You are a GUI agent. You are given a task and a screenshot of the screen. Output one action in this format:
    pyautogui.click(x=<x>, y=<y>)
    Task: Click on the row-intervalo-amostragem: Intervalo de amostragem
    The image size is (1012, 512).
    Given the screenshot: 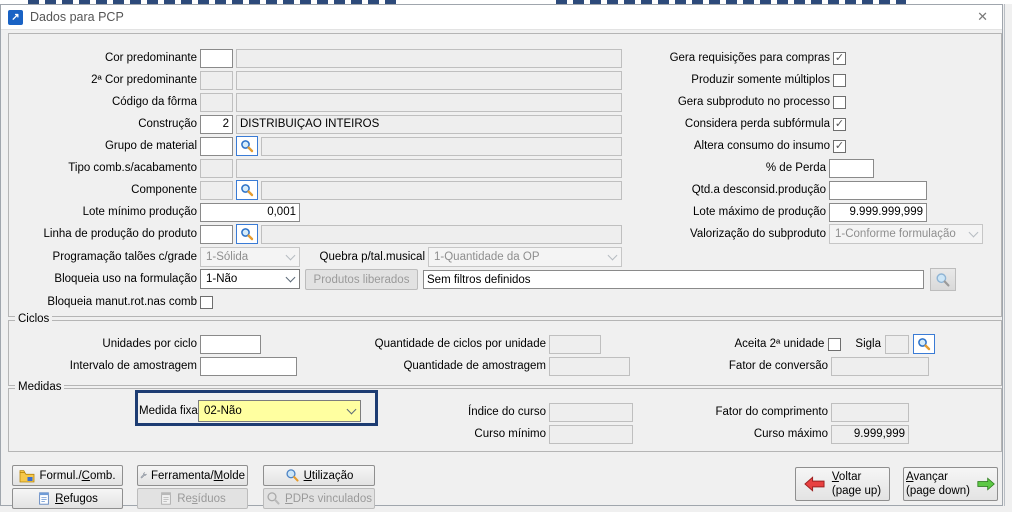 What is the action you would take?
    pyautogui.click(x=159, y=366)
    